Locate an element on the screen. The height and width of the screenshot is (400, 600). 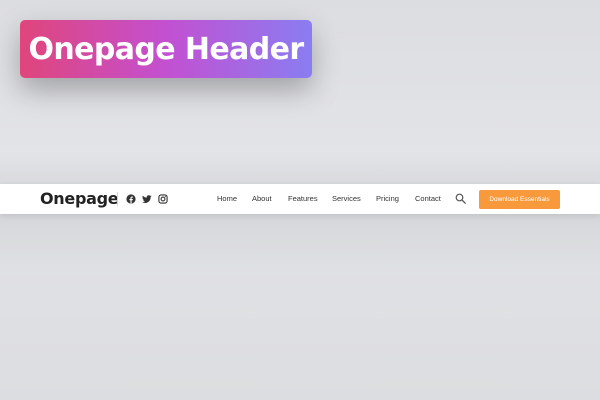
nav-services: Services is located at coordinates (346, 199).